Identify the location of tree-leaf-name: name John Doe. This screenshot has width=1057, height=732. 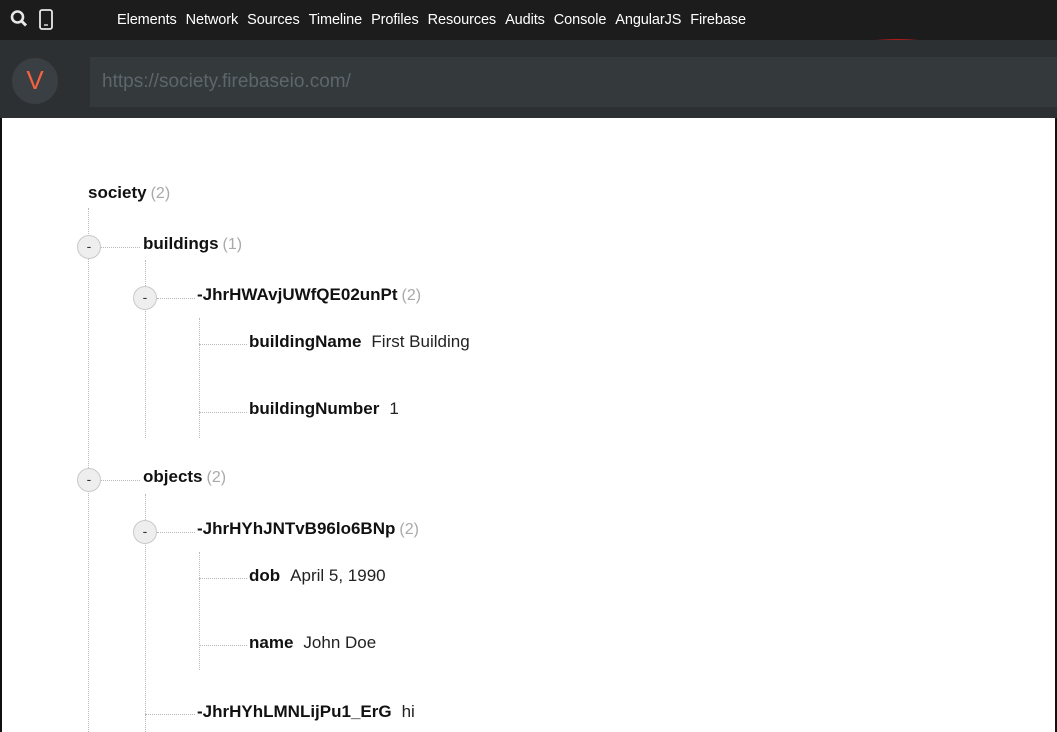
(312, 643).